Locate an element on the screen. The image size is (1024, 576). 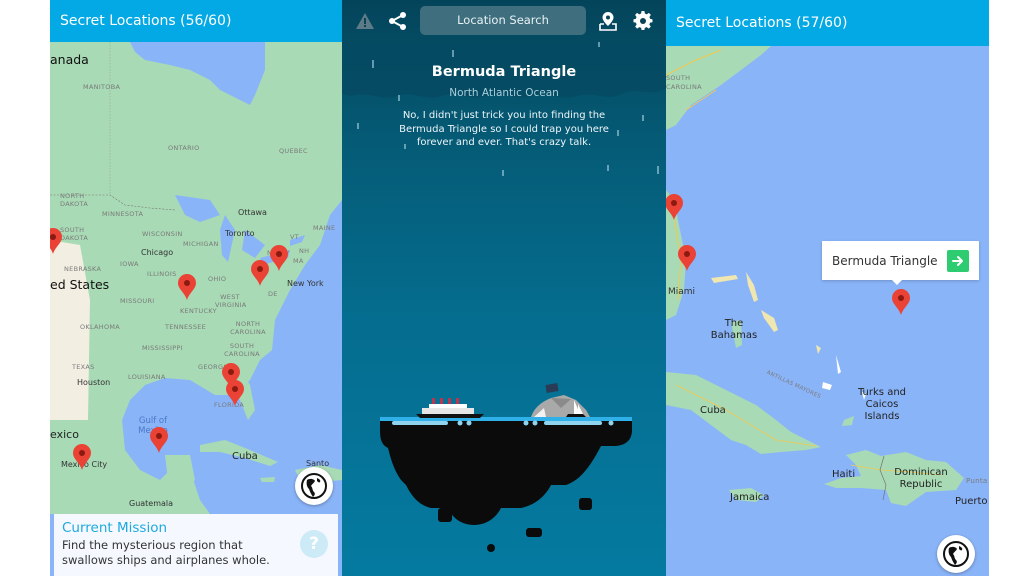
map-label-oklahoma: OKLAHOMA is located at coordinates (100, 327).